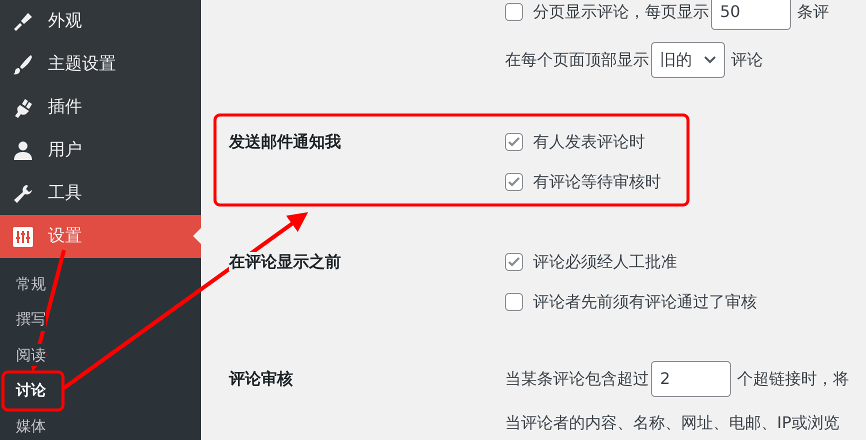 The height and width of the screenshot is (440, 866). What do you see at coordinates (621, 12) in the screenshot?
I see `checkbox-label: 分页显示评论，每页显示` at bounding box center [621, 12].